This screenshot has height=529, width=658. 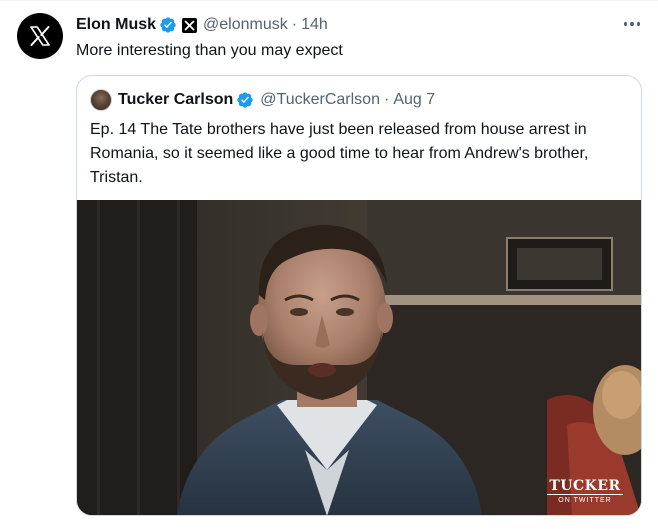 What do you see at coordinates (585, 487) in the screenshot?
I see `watermark-main: TUCKER` at bounding box center [585, 487].